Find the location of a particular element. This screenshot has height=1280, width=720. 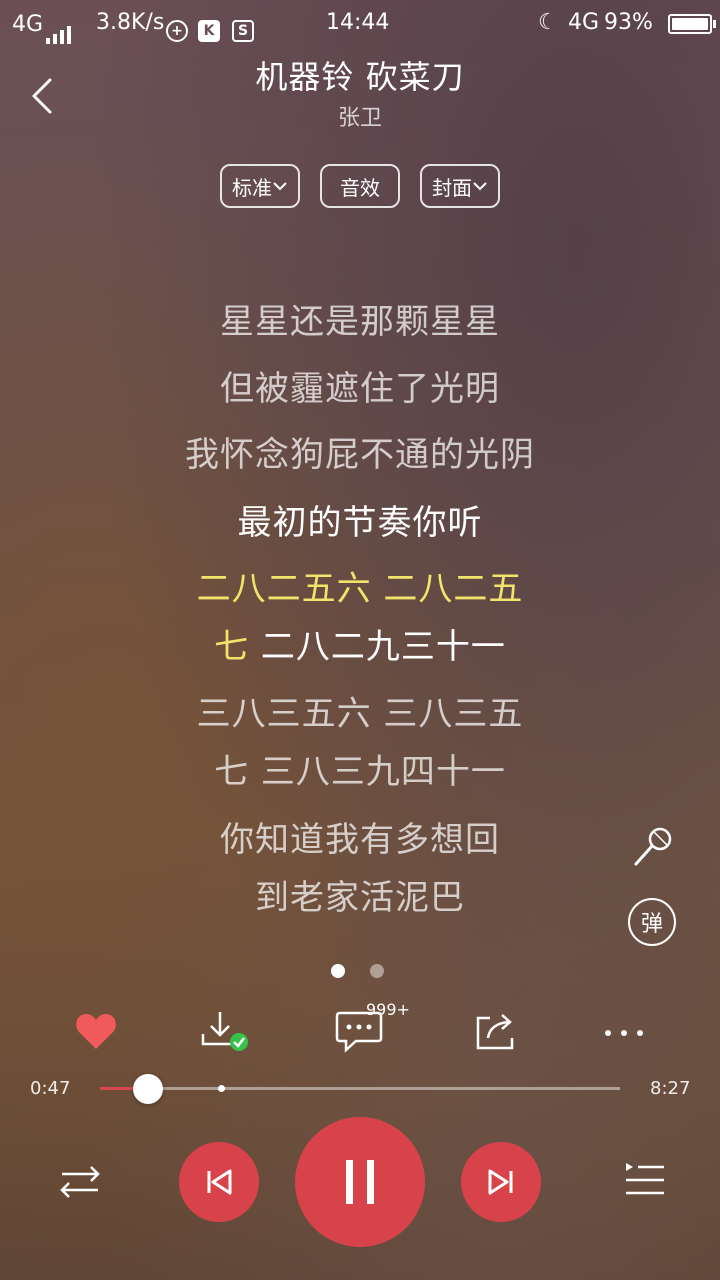

effects-button: 音效 is located at coordinates (360, 186).